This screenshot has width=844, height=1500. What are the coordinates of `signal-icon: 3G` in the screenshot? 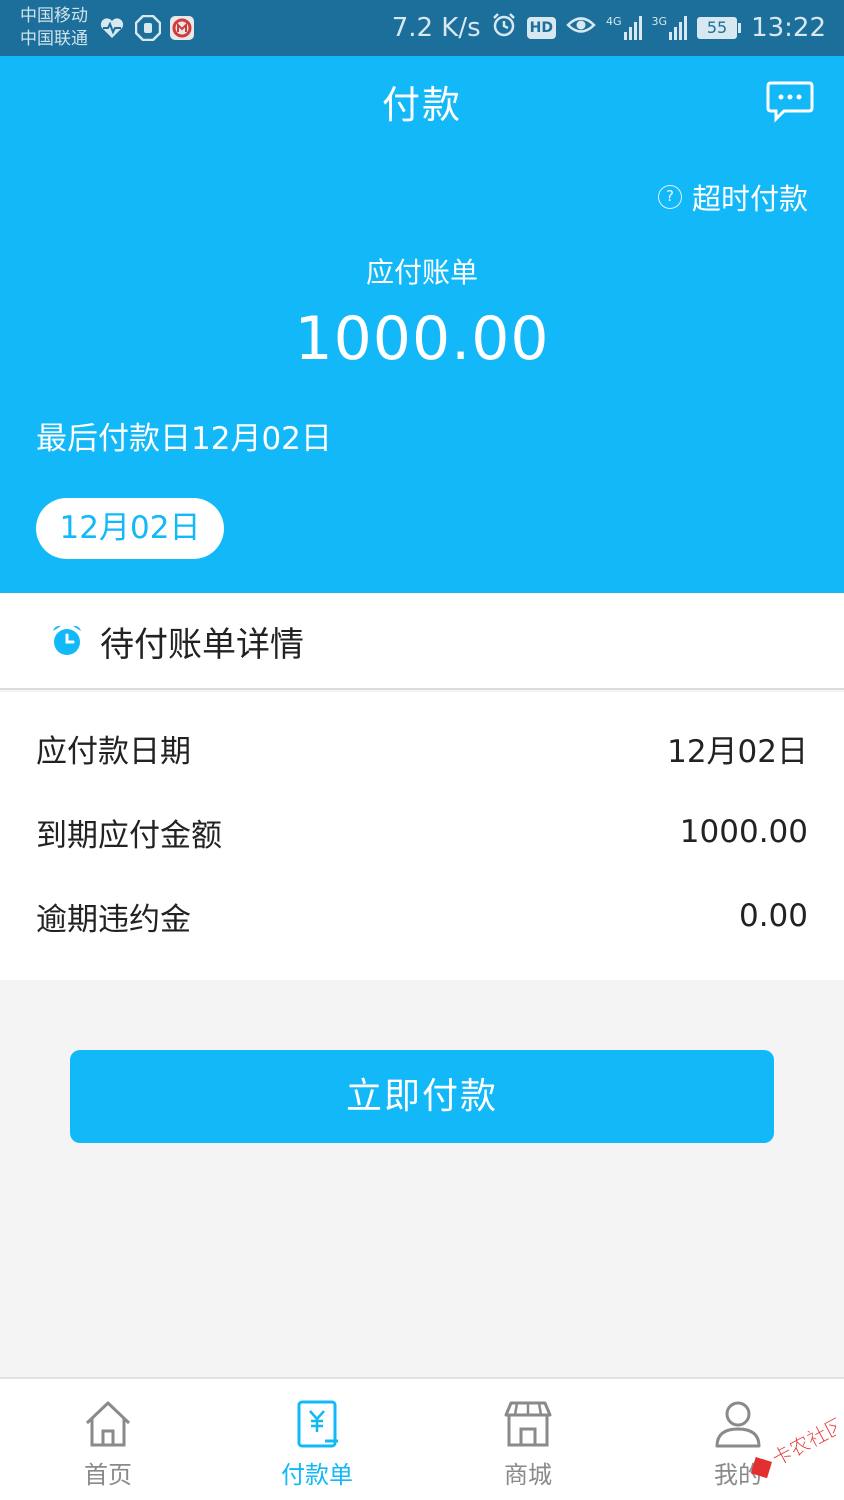 It's located at (670, 28).